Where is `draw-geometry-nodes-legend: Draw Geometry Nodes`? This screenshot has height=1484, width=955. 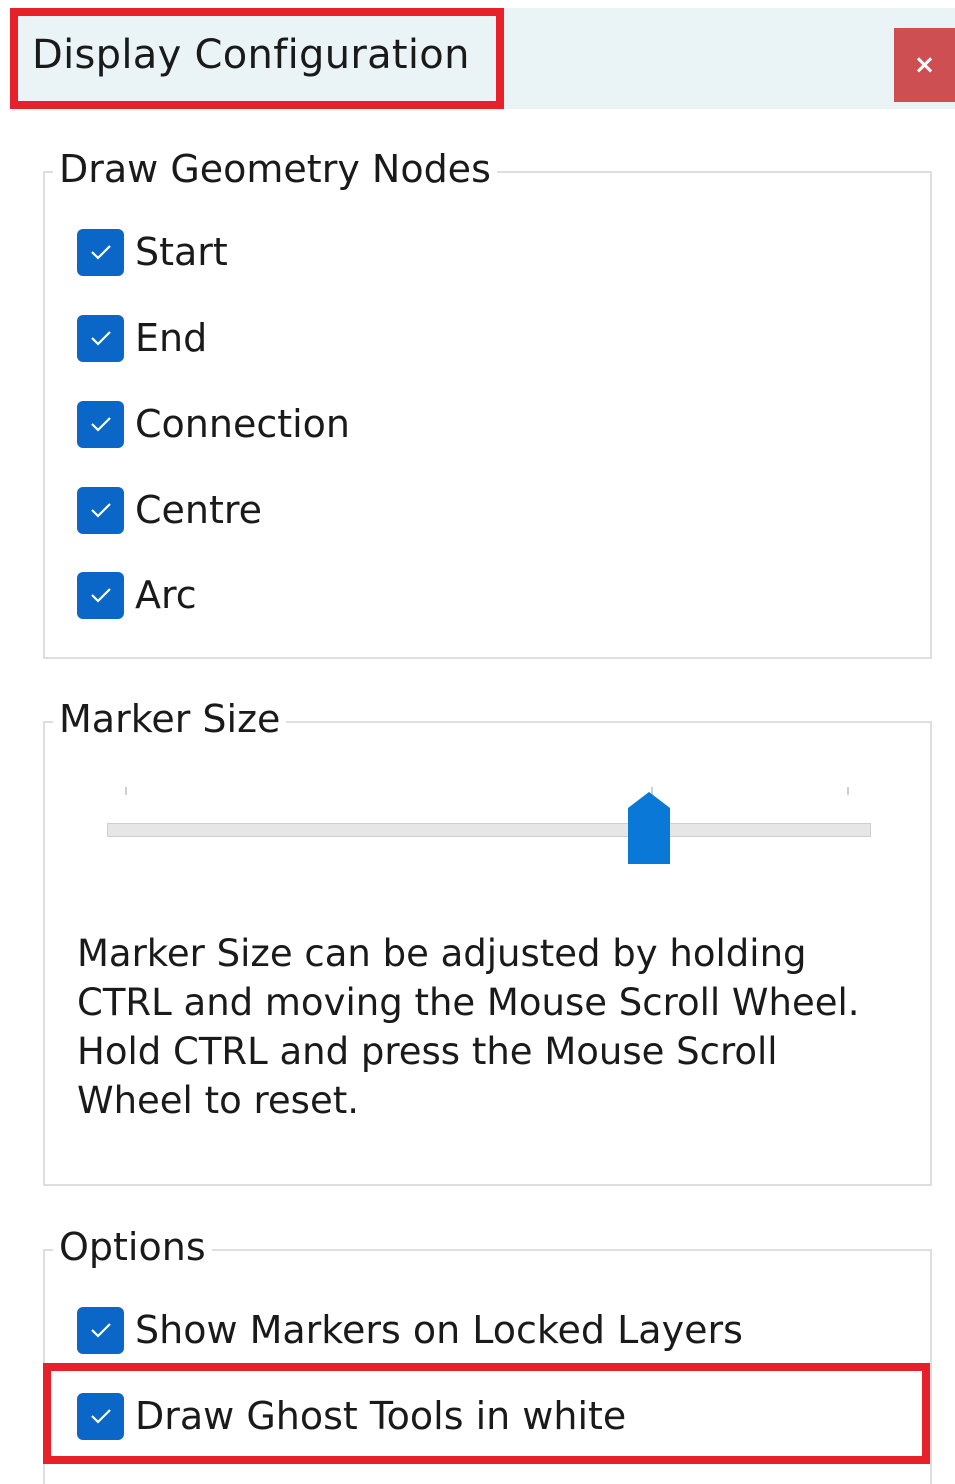
draw-geometry-nodes-legend: Draw Geometry Nodes is located at coordinates (275, 169).